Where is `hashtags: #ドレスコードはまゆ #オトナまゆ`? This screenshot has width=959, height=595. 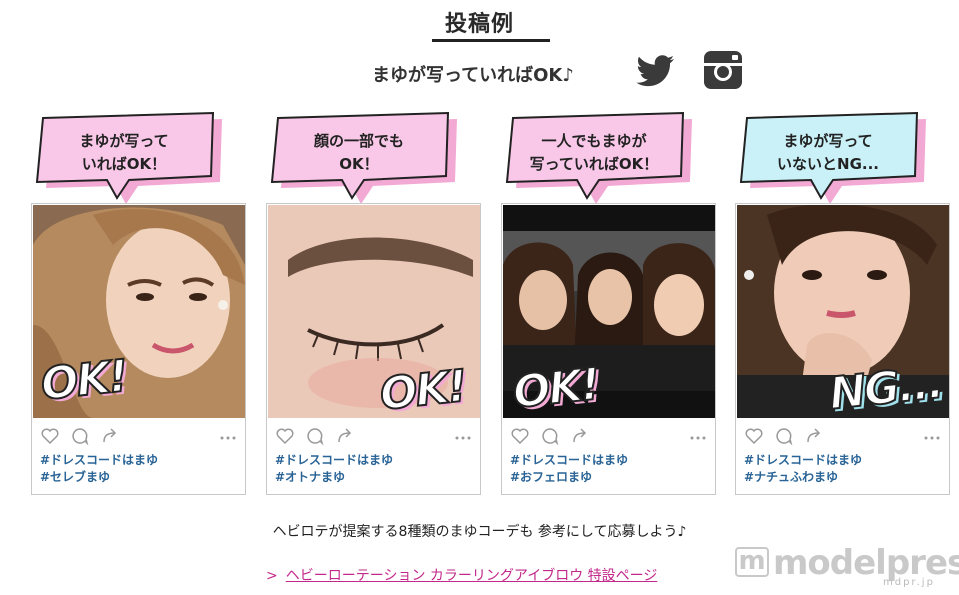
hashtags: #ドレスコードはまゆ #オトナまゆ is located at coordinates (334, 469).